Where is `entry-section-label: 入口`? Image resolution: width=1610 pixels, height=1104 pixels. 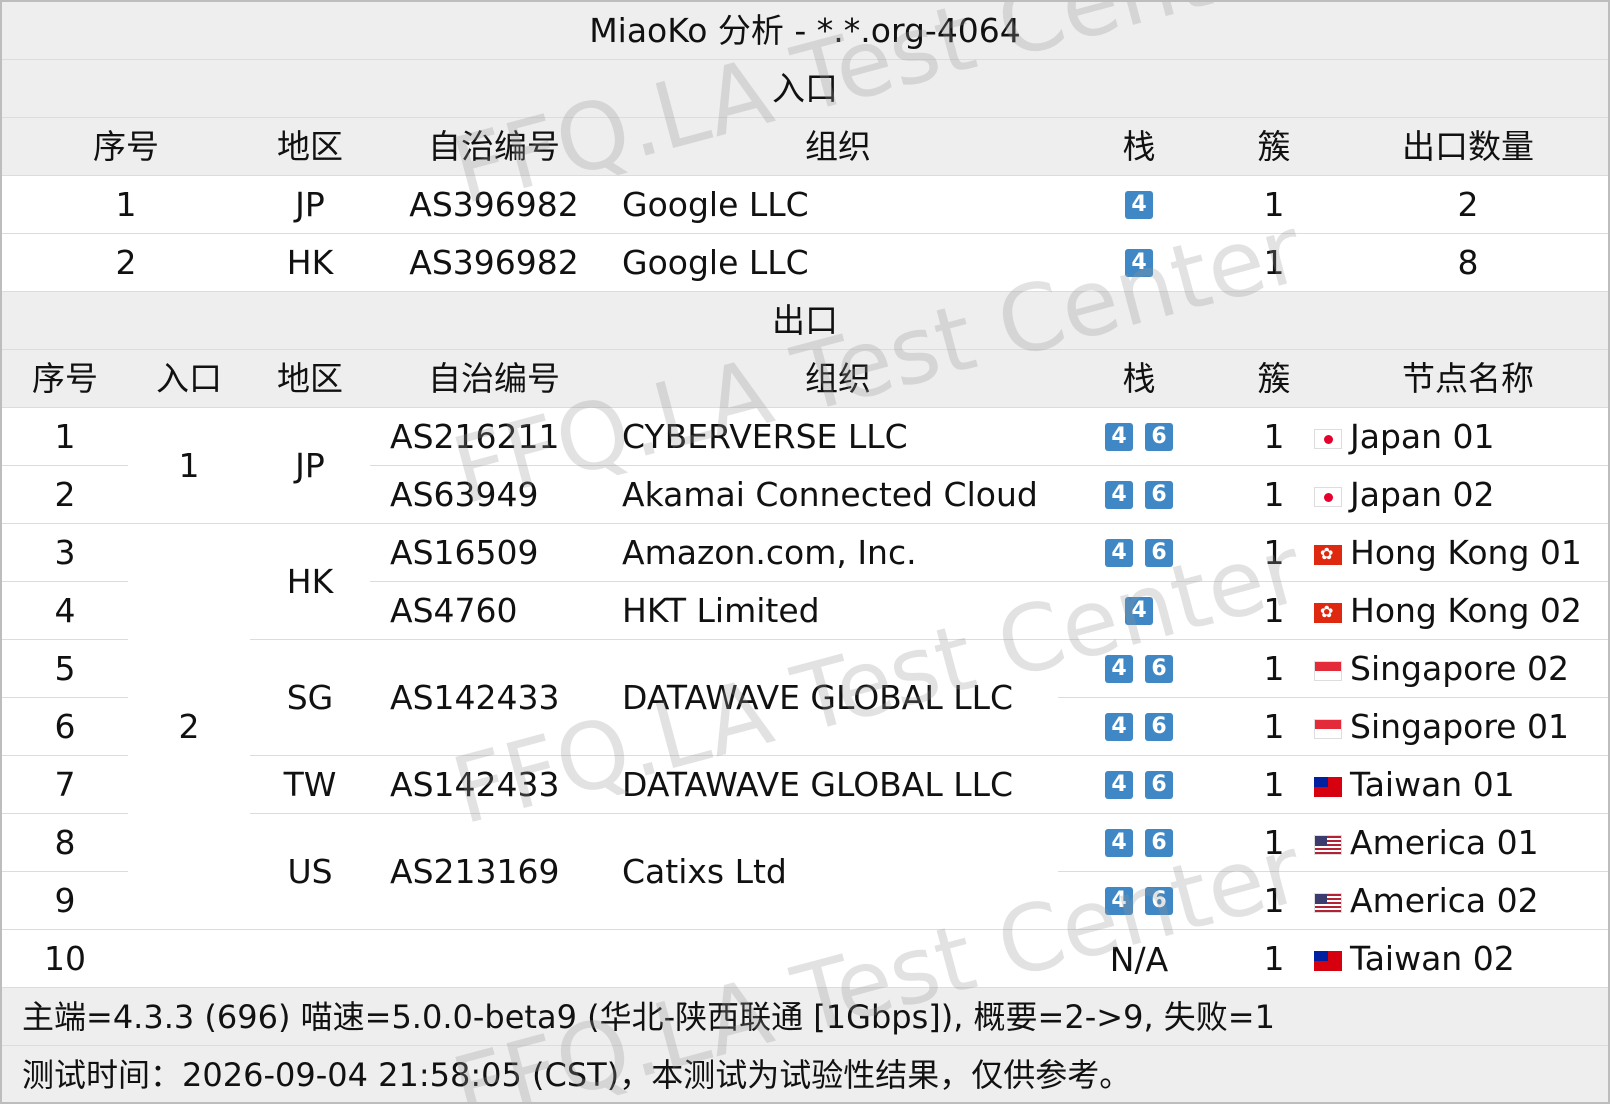 entry-section-label: 入口 is located at coordinates (805, 88).